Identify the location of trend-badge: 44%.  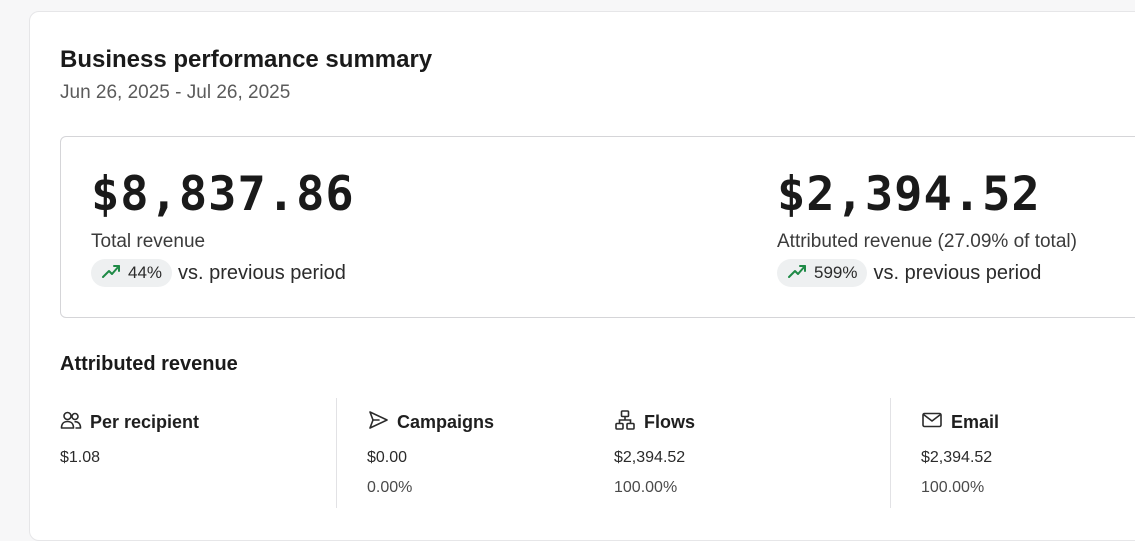
(132, 273).